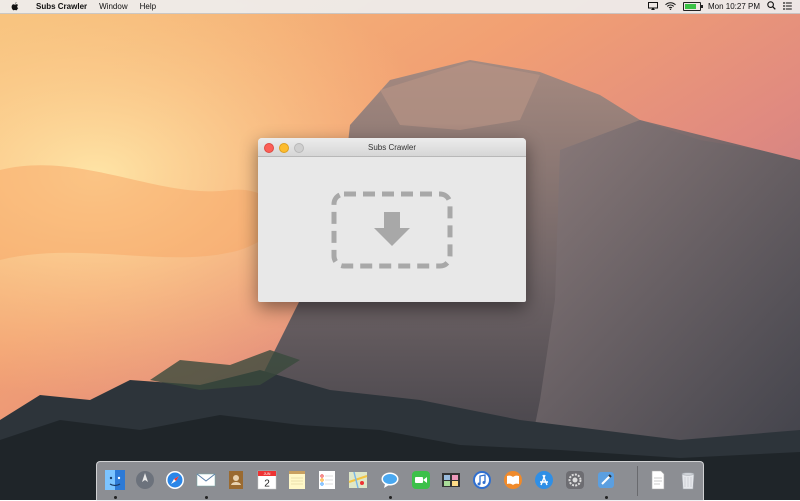 The image size is (800, 501). Describe the element at coordinates (400, 7) in the screenshot. I see `menu-bar: Subs Crawler Window Help Mon 10:27 PM` at that location.